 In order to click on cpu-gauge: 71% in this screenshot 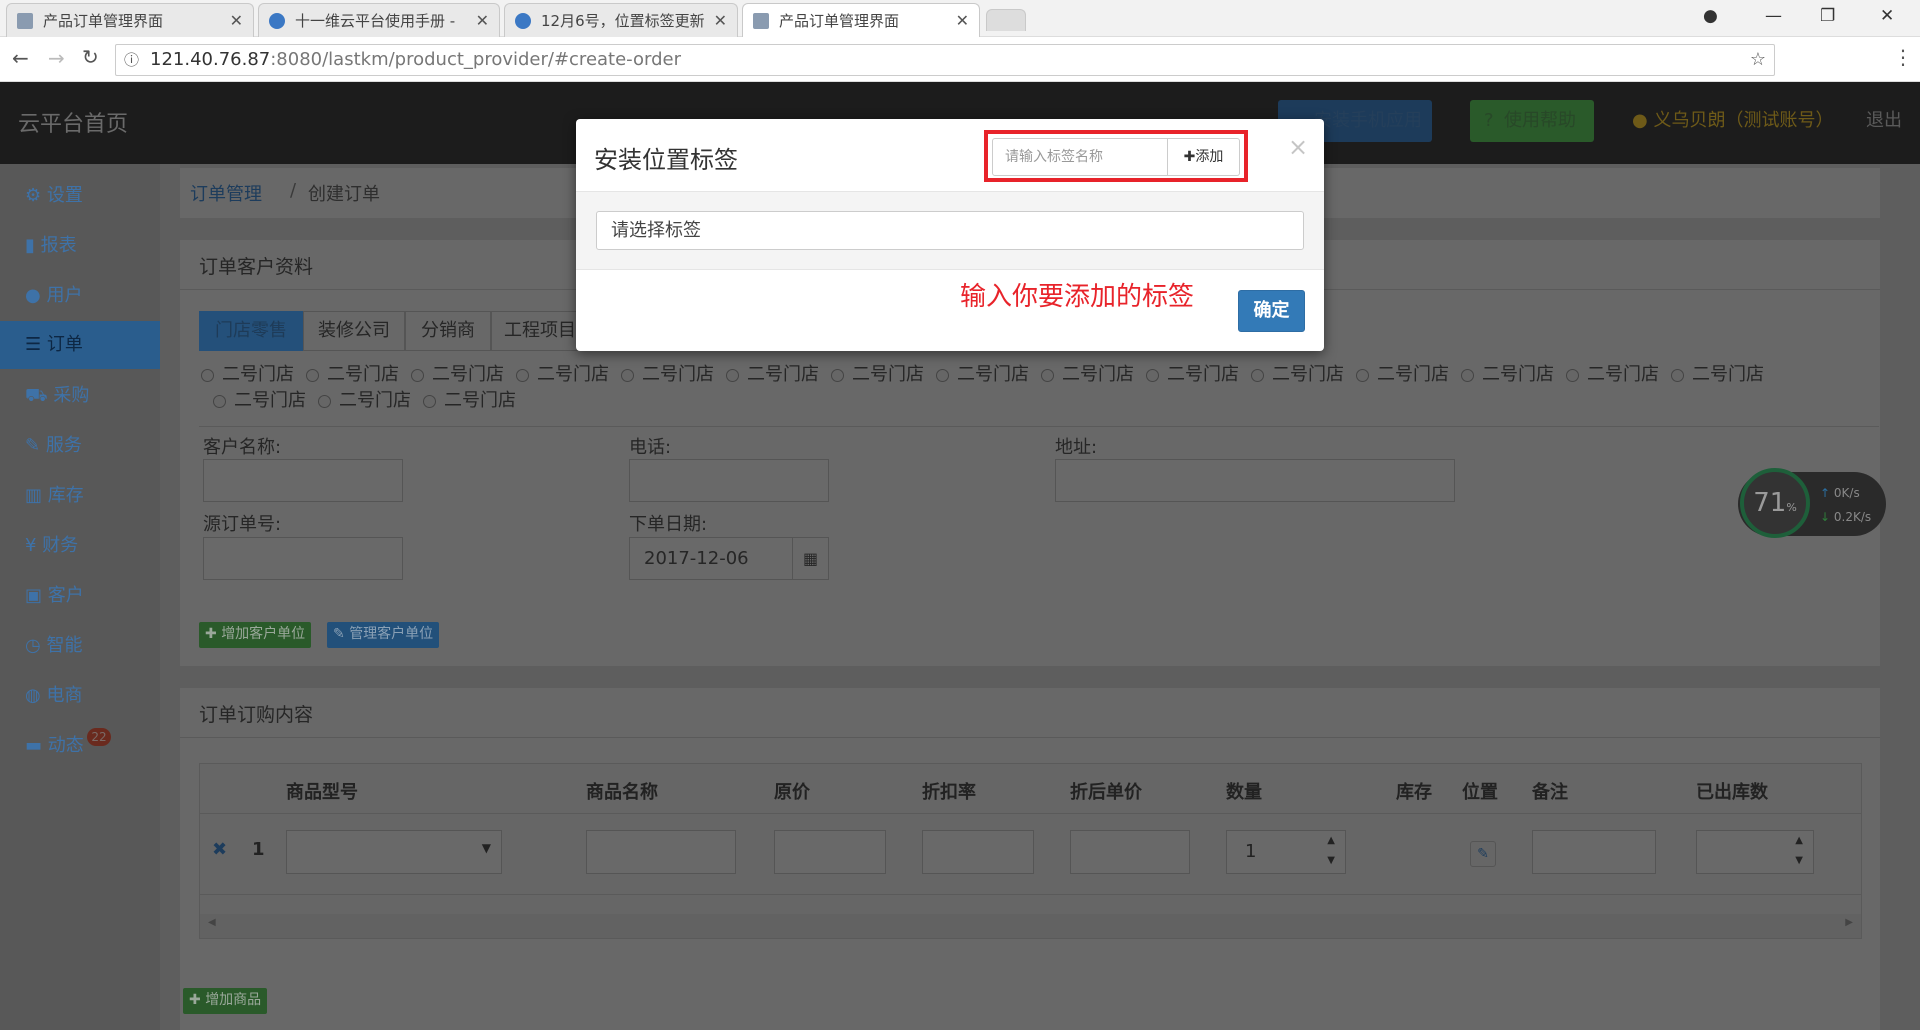, I will do `click(1775, 503)`.